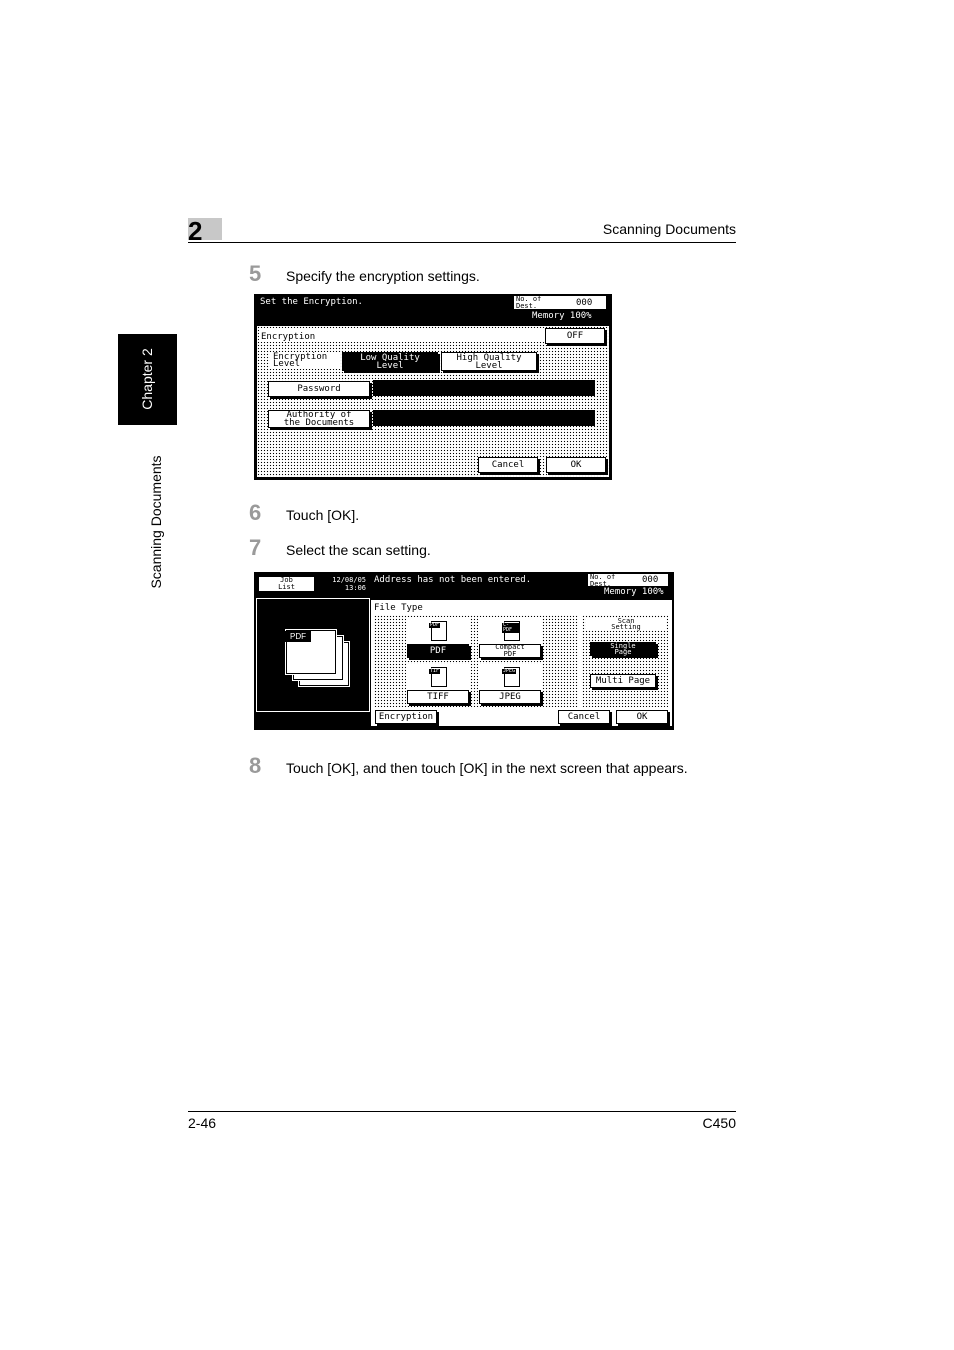 The height and width of the screenshot is (1350, 954). What do you see at coordinates (669, 229) in the screenshot?
I see `header-section-title: Scanning Documents` at bounding box center [669, 229].